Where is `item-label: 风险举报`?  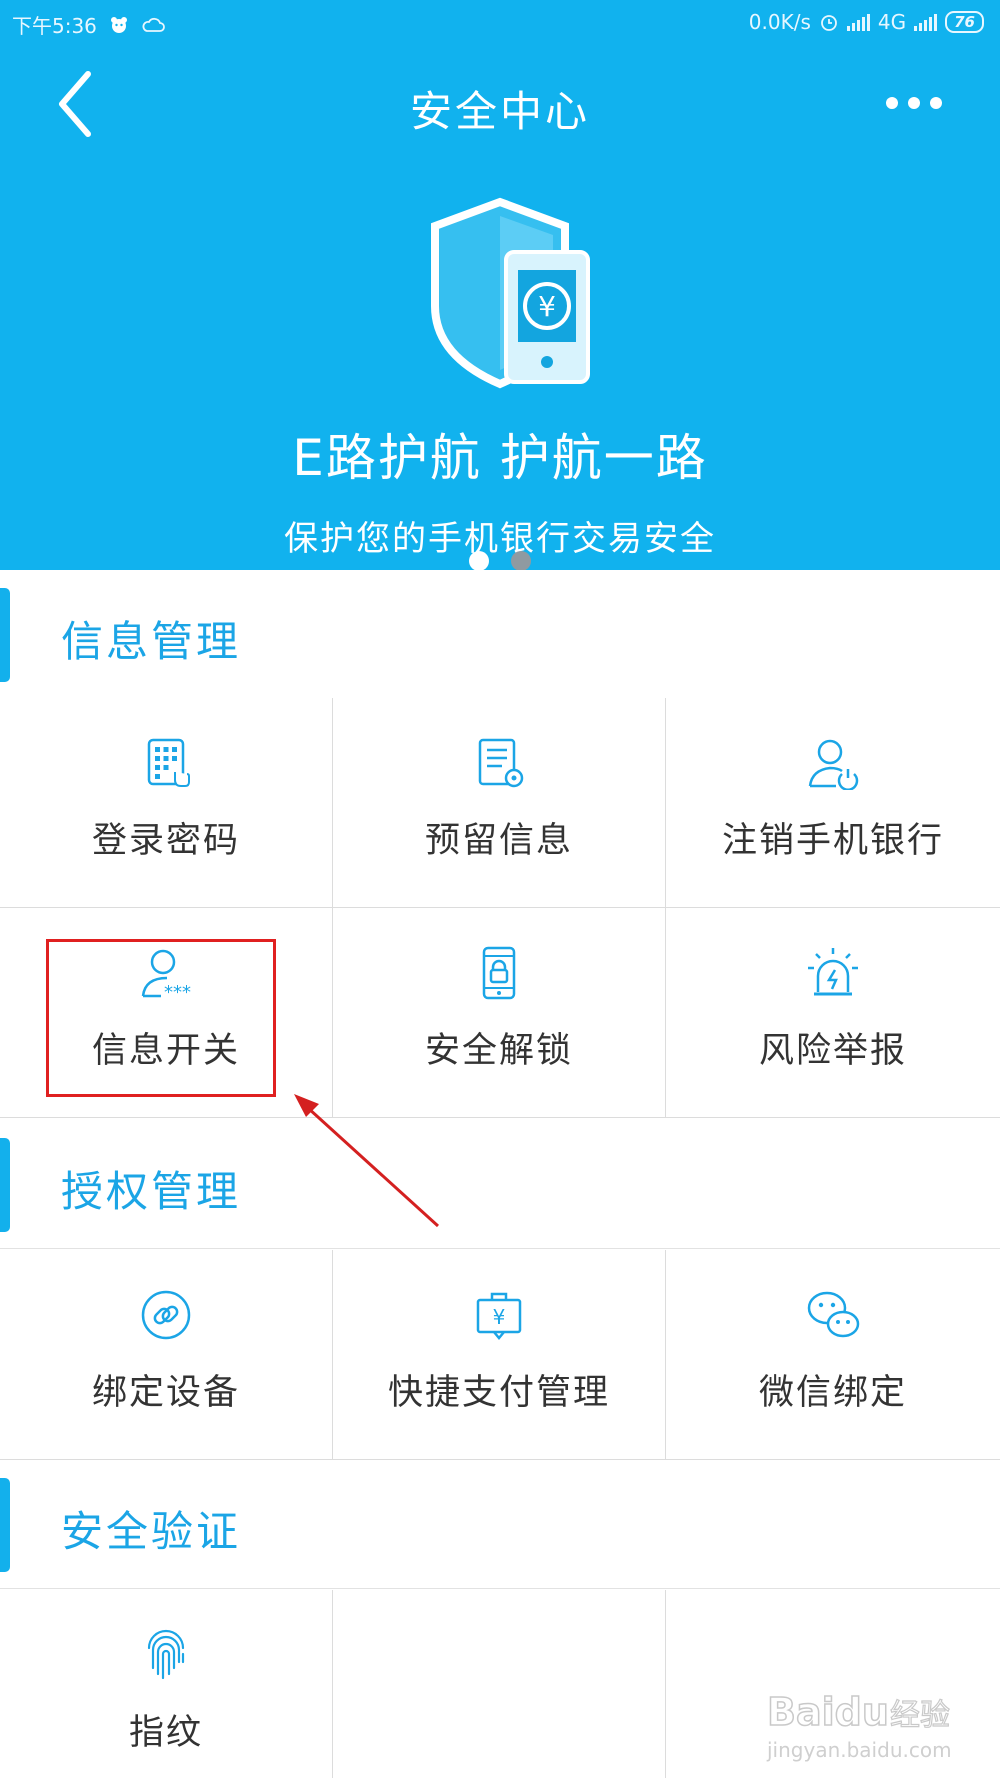
item-label: 风险举报 is located at coordinates (832, 1051).